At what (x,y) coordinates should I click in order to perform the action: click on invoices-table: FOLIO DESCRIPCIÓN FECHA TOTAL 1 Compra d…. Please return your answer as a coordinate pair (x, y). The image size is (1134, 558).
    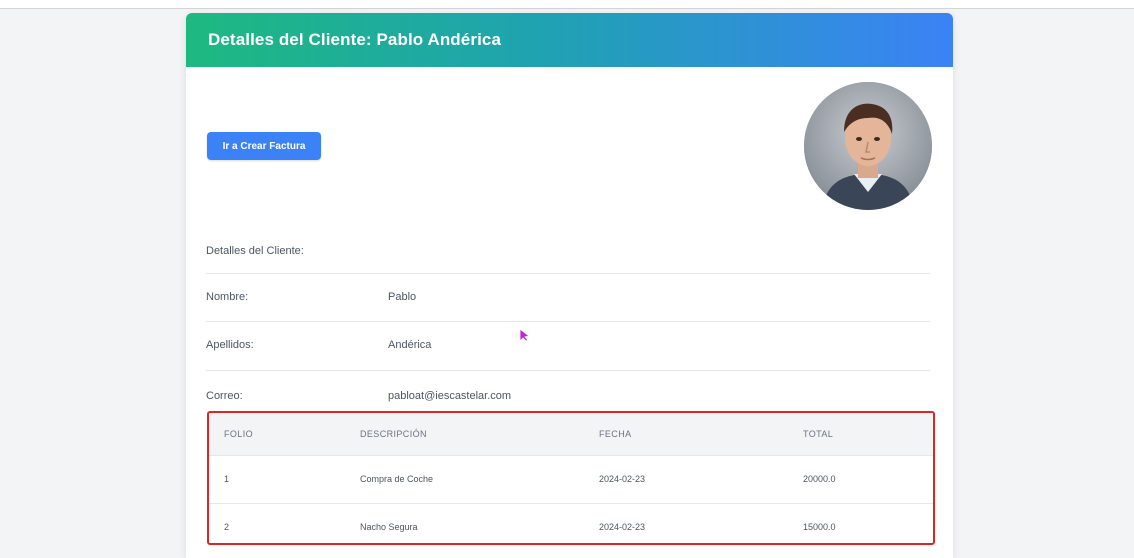
    Looking at the image, I should click on (571, 478).